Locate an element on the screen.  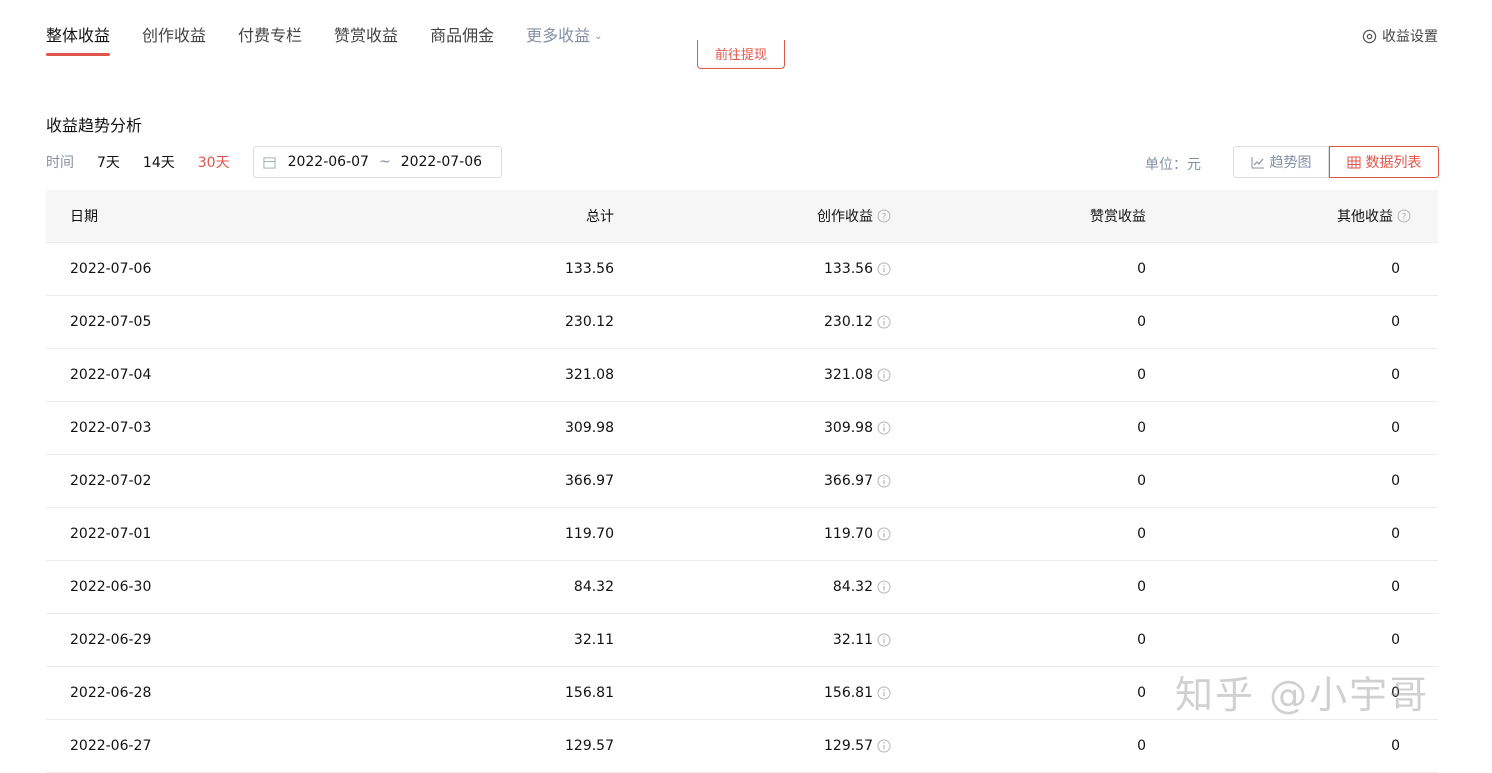
cell-date: 2022-07-05 is located at coordinates (111, 322).